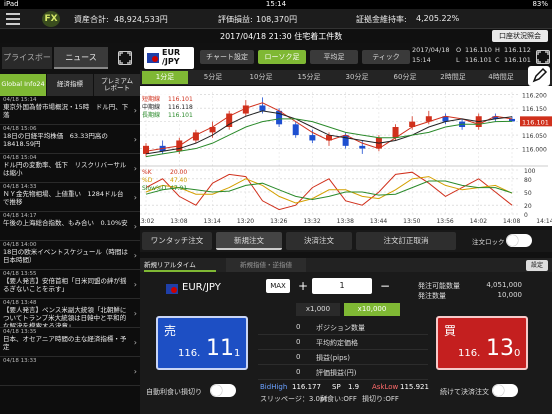 The width and height of the screenshot is (552, 414). What do you see at coordinates (249, 241) in the screenshot?
I see `tab-new-order: 新規注文` at bounding box center [249, 241].